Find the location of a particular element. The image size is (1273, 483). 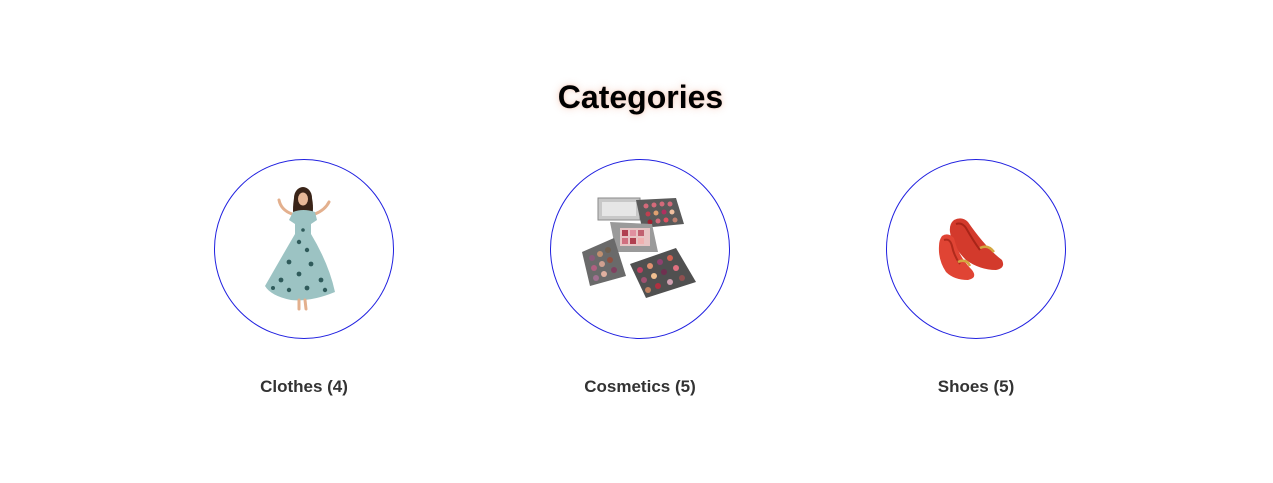

category-card-cosmetics: Cosmetics (5) is located at coordinates (640, 278).